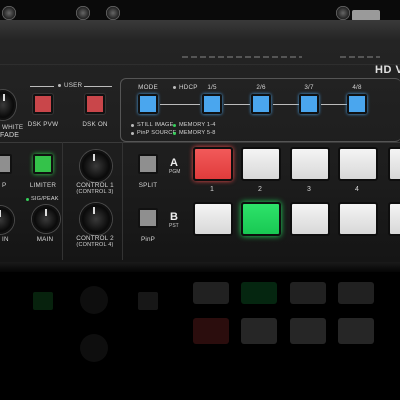  What do you see at coordinates (6, 164) in the screenshot?
I see `audio-button-partial` at bounding box center [6, 164].